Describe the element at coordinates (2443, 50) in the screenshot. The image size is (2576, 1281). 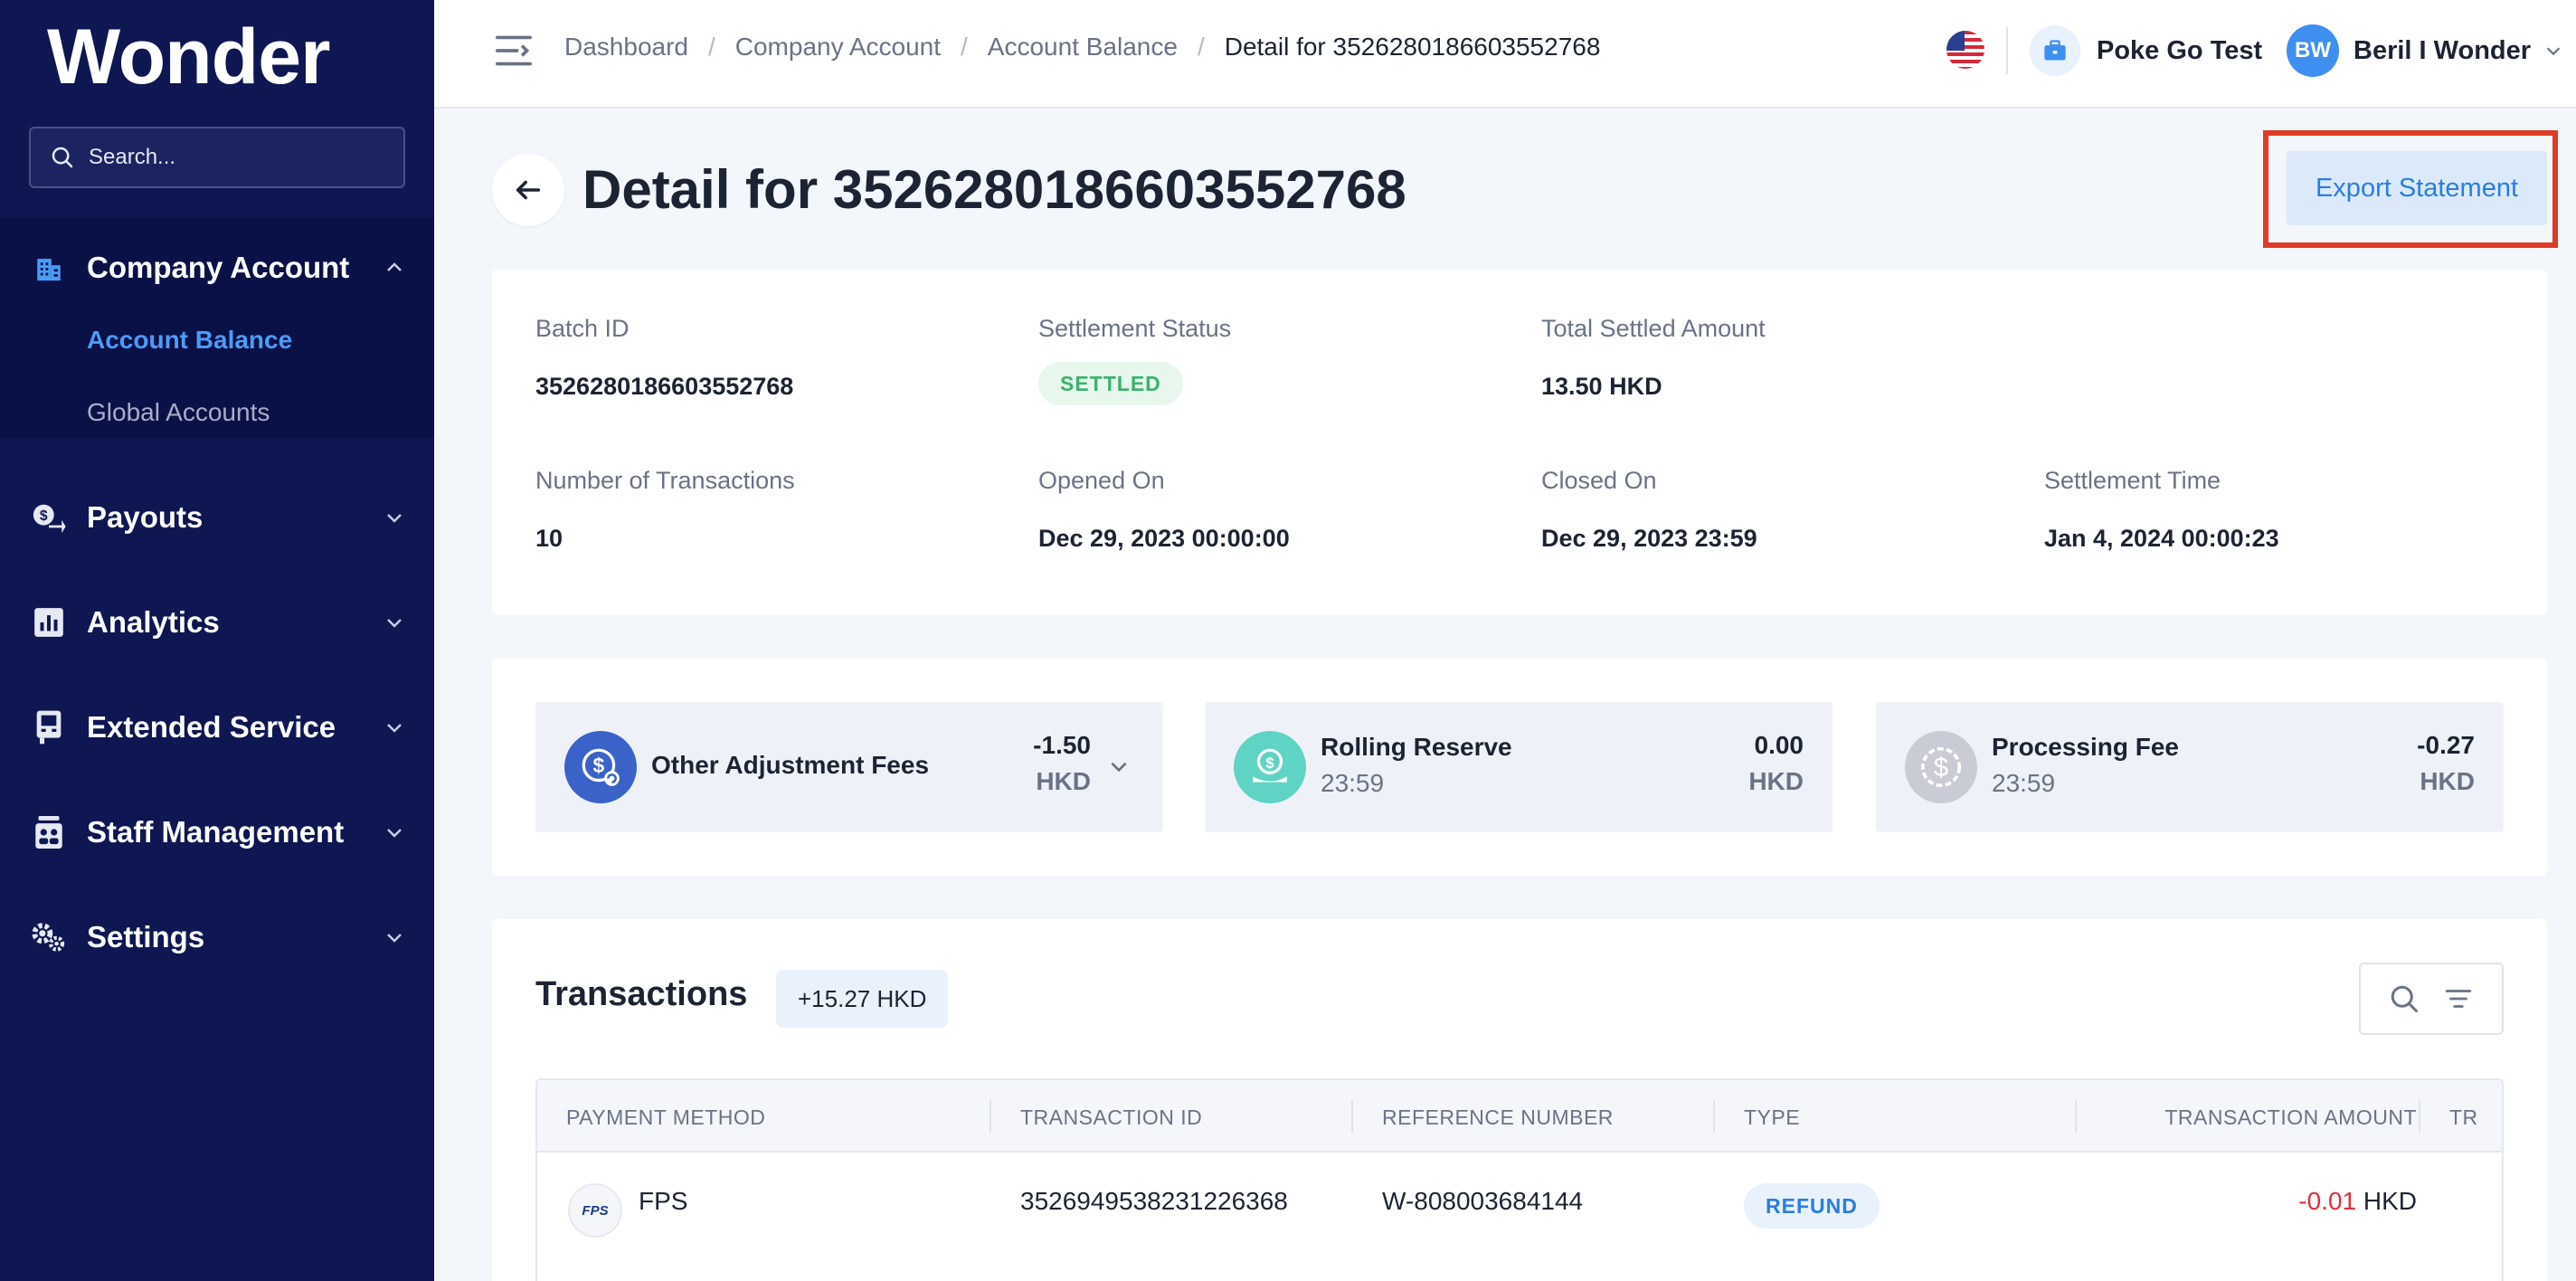
I see `user-name: Beril I Wonder` at that location.